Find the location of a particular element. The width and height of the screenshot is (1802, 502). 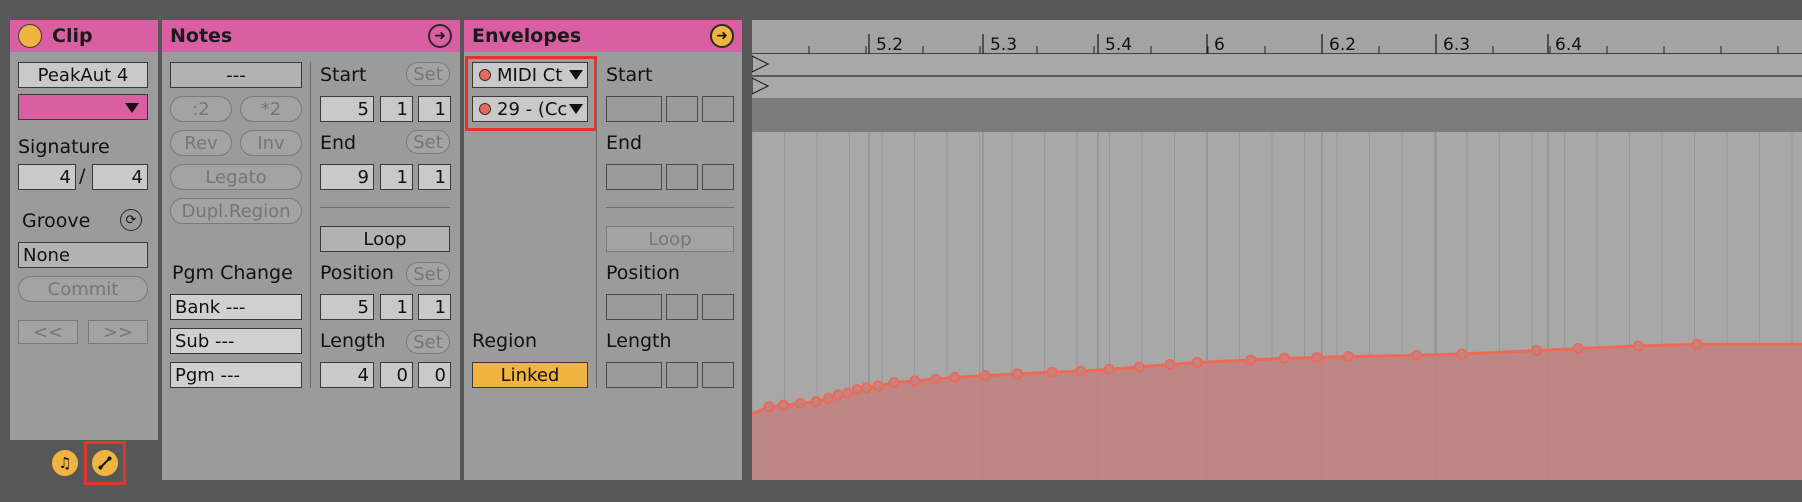

duplicate-region-button: Dupl.Region is located at coordinates (236, 211).